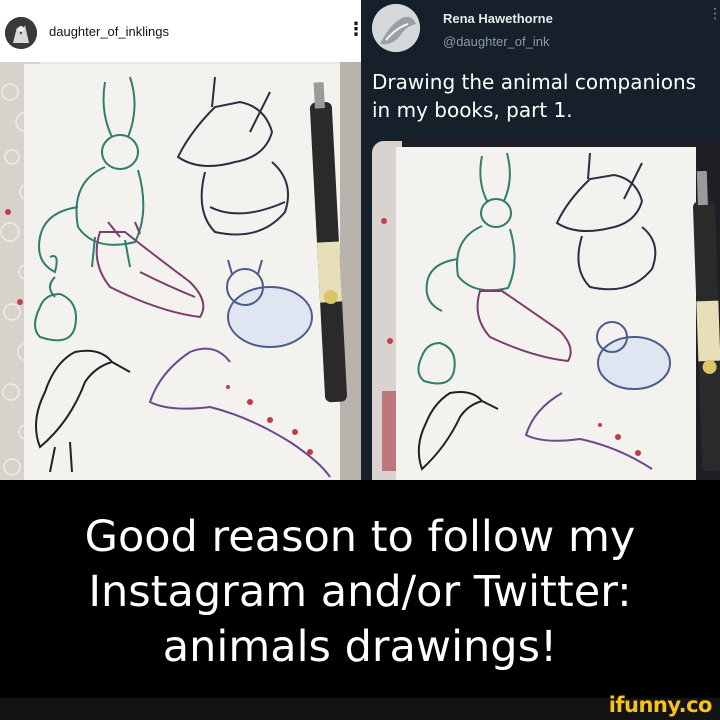 The width and height of the screenshot is (720, 720). What do you see at coordinates (360, 647) in the screenshot?
I see `caption-line-3: animals drawings!` at bounding box center [360, 647].